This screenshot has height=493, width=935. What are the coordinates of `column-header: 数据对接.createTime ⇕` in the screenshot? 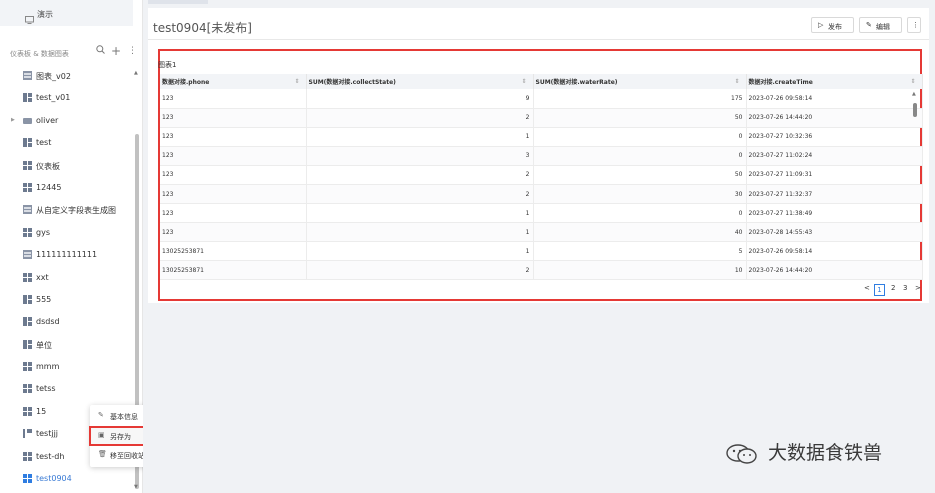 It's located at (834, 81).